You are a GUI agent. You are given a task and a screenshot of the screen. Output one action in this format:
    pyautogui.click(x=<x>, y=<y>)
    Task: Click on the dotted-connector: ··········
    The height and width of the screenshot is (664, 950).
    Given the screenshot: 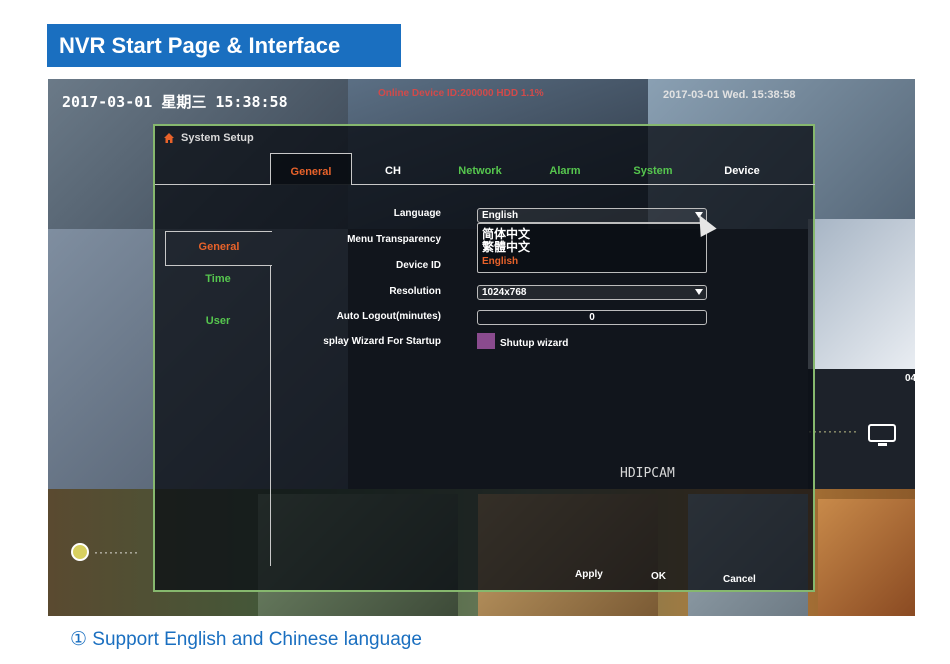 What is the action you would take?
    pyautogui.click(x=833, y=431)
    